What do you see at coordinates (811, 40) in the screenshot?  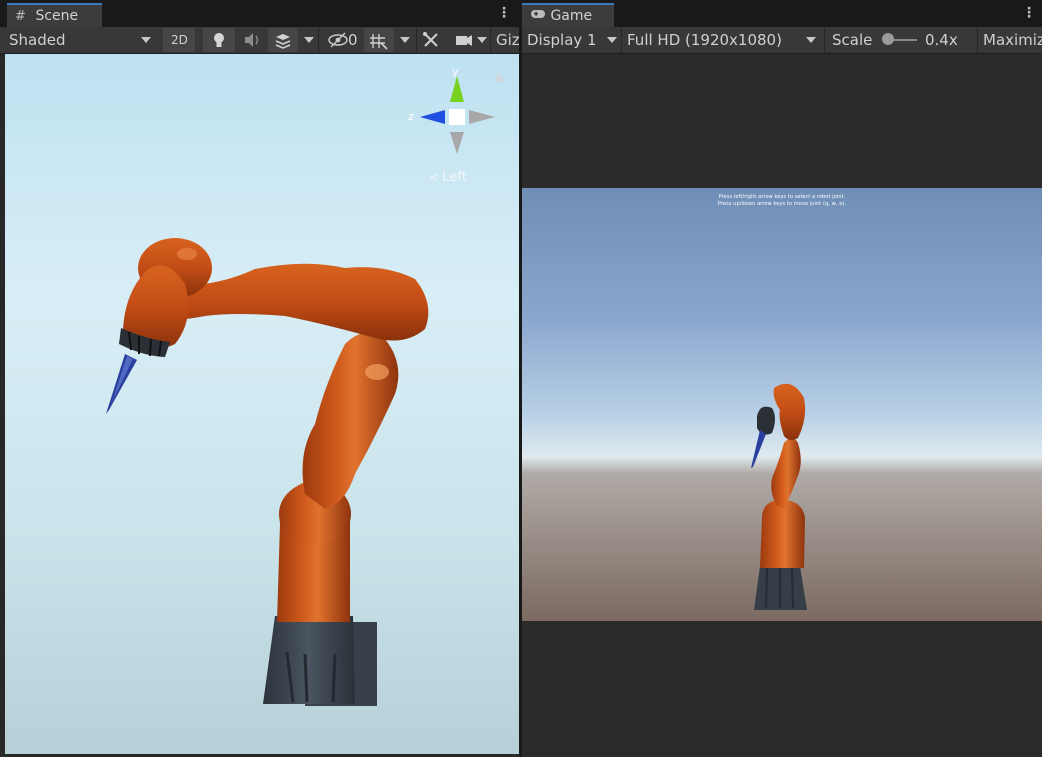 I see `resolution-chevron-icon` at bounding box center [811, 40].